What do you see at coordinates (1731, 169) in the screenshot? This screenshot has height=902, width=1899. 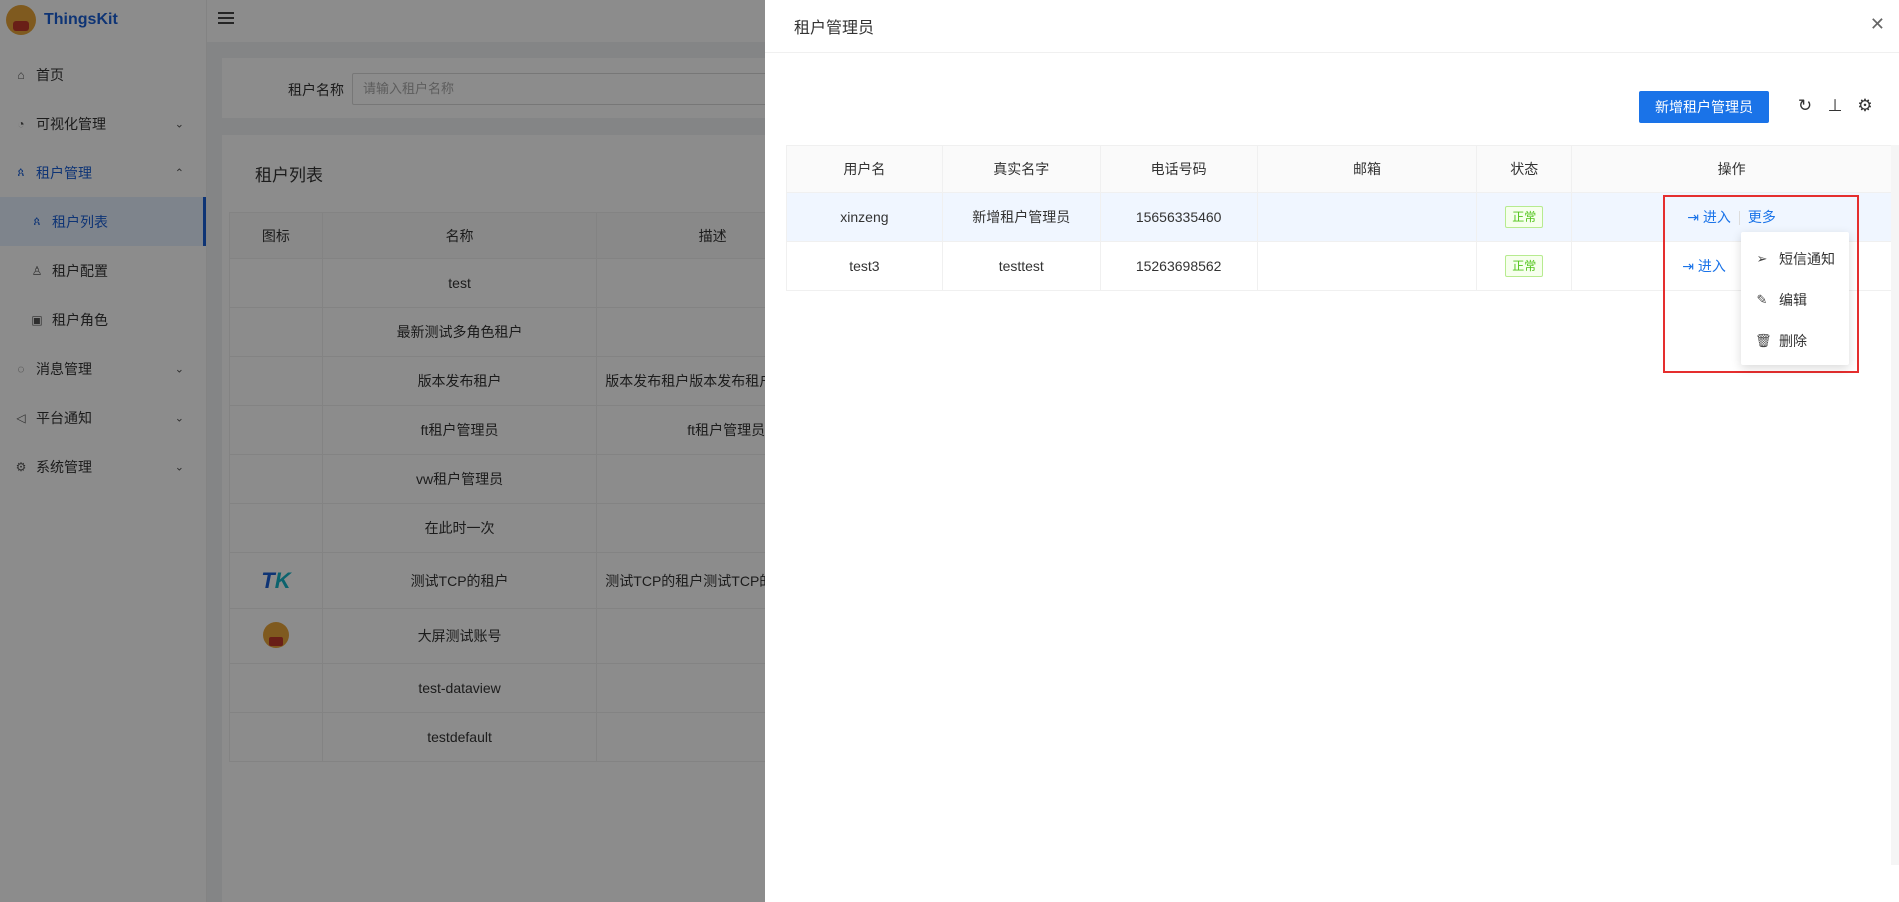 I see `column-header: 操作` at bounding box center [1731, 169].